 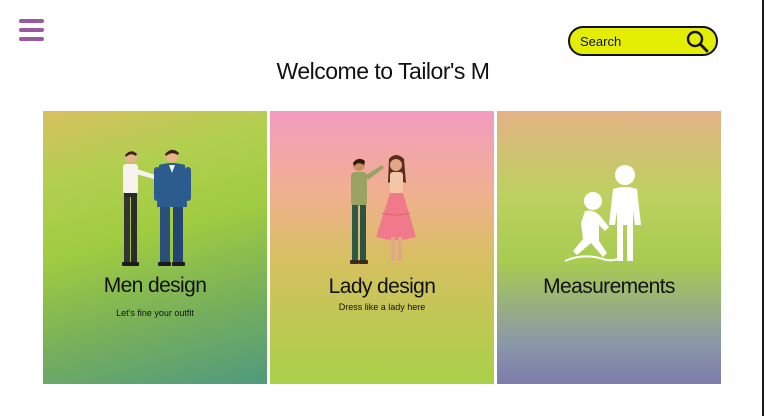 I want to click on tailor-fitting-men-illustration, so click(x=156, y=207).